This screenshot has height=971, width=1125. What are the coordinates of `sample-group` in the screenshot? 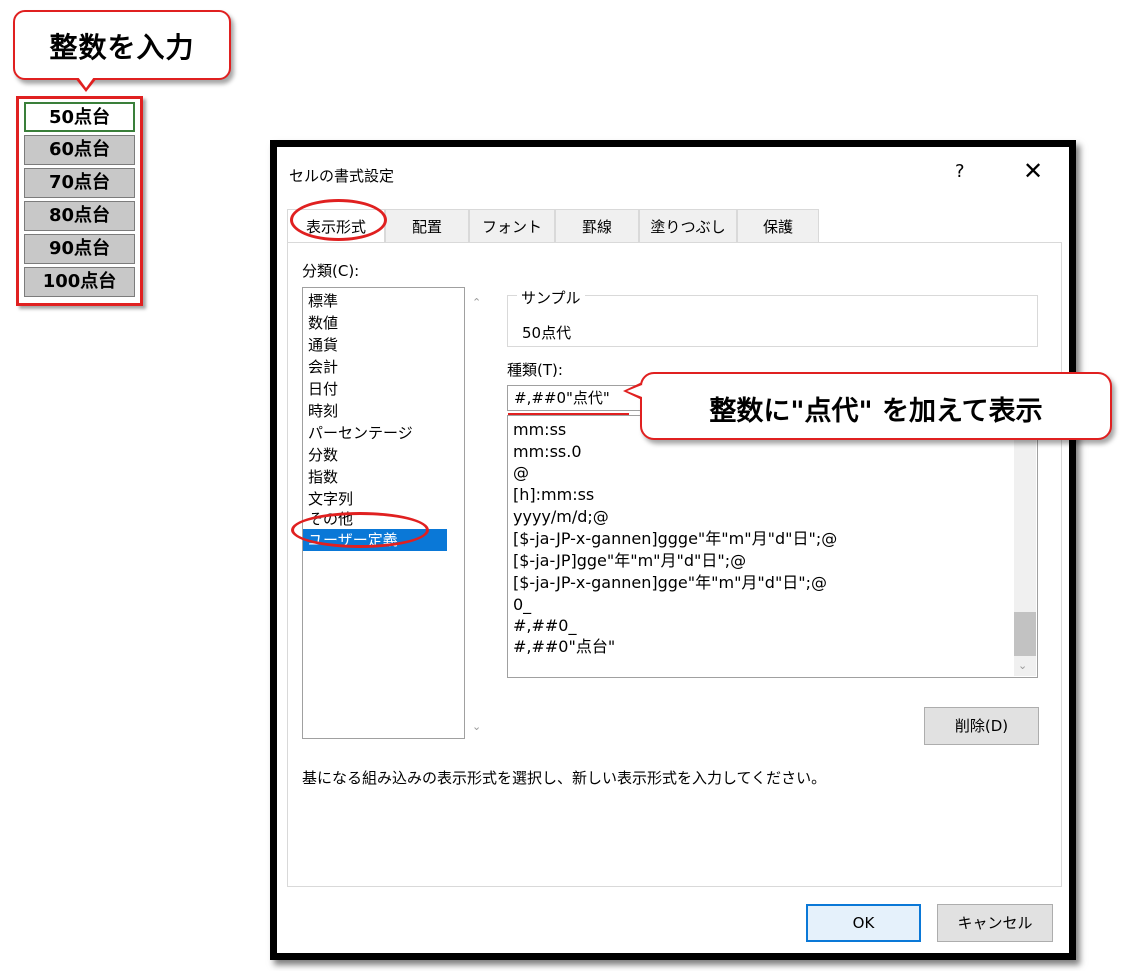 It's located at (772, 321).